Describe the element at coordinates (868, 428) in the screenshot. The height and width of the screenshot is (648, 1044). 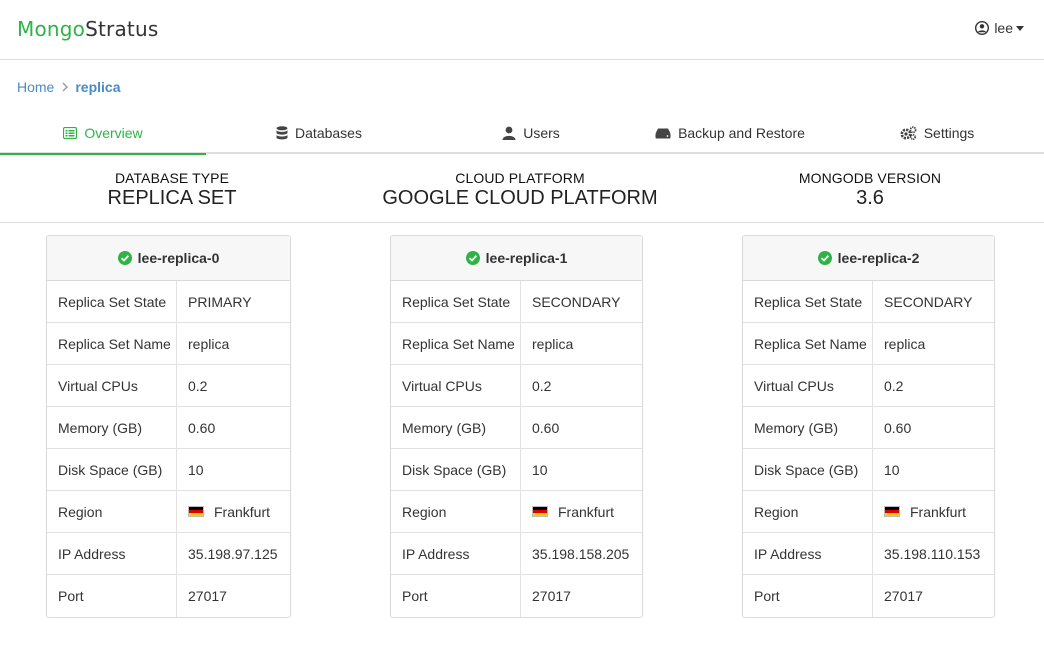
I see `node-row-memory: Memory (GB) 0.60` at that location.